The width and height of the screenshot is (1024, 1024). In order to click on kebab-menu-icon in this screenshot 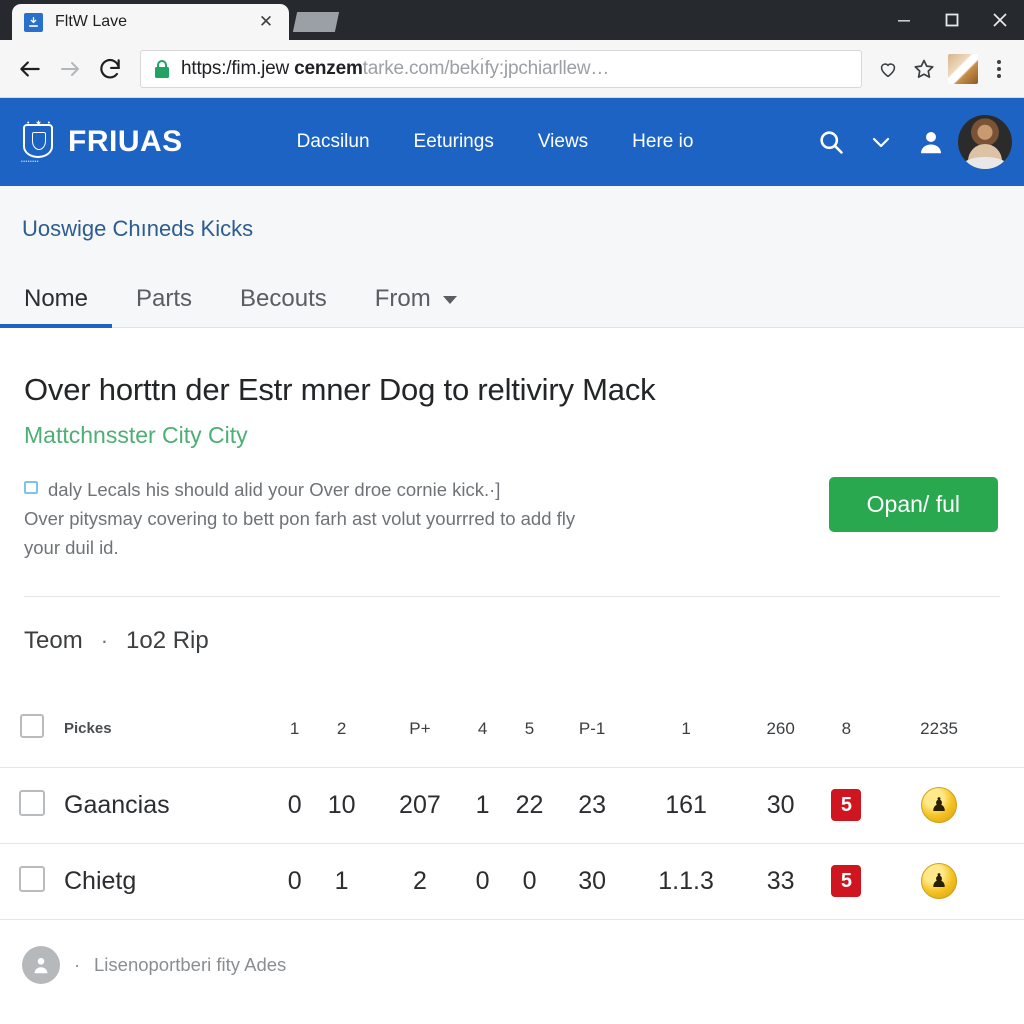, I will do `click(999, 69)`.